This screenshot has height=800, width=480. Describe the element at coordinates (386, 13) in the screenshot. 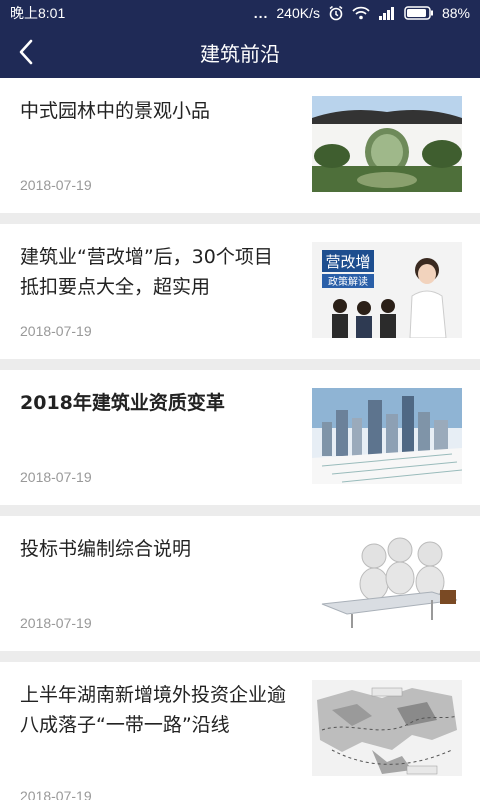

I see `signal-icon` at that location.